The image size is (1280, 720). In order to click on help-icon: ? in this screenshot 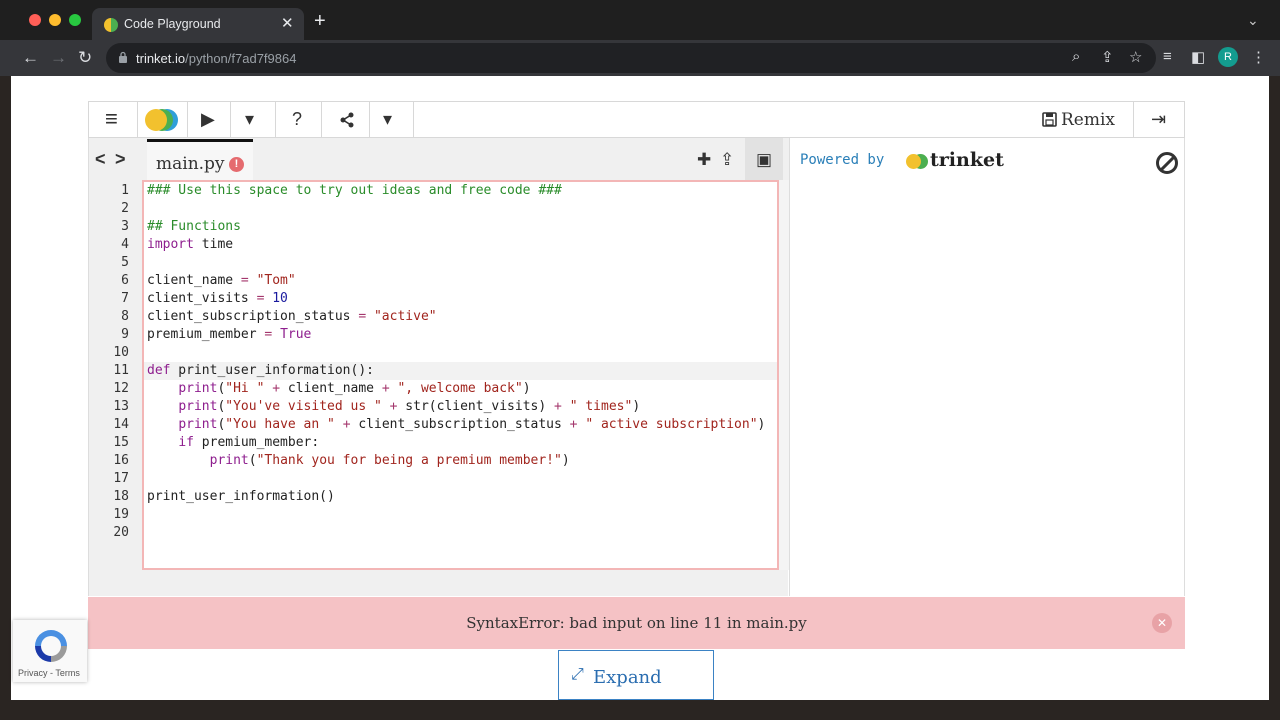, I will do `click(297, 119)`.